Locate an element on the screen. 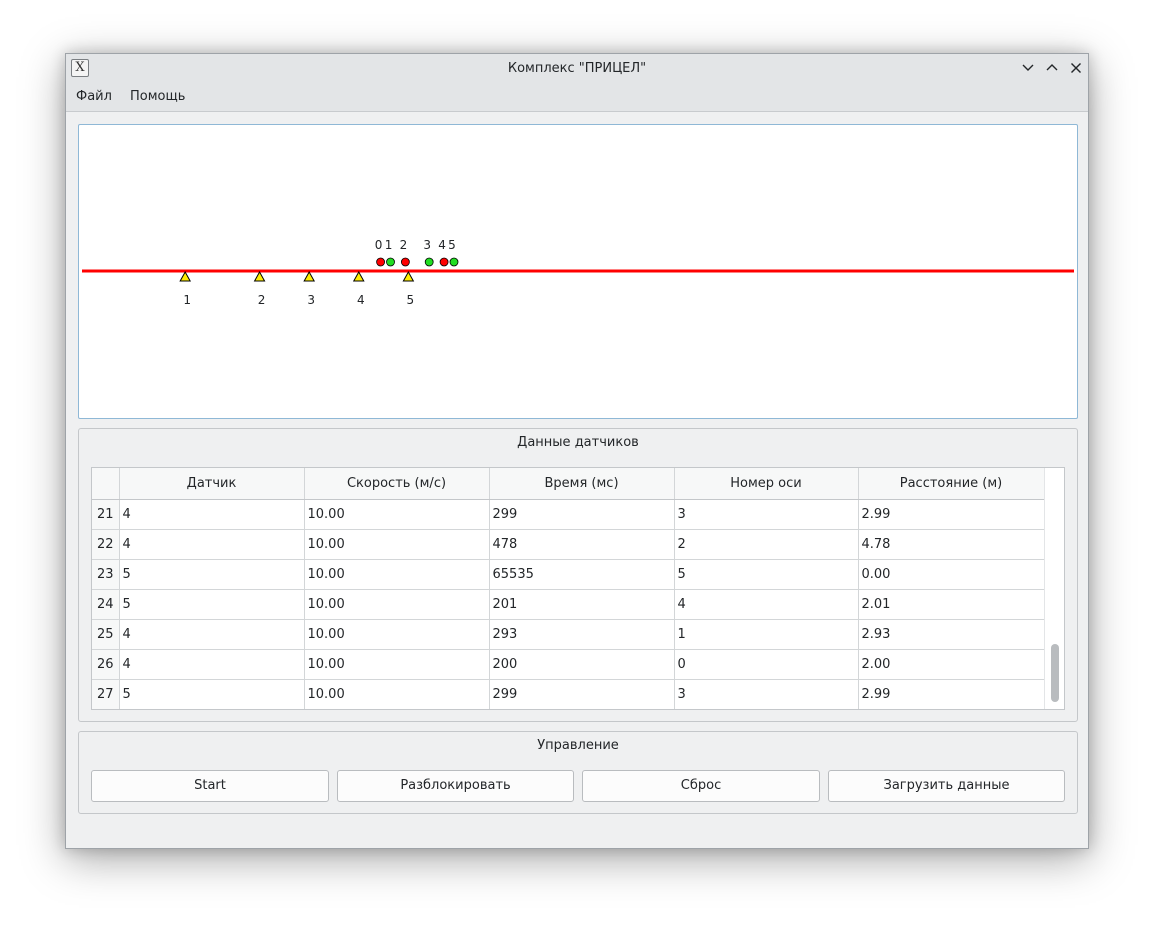 This screenshot has height=926, width=1154. row-number: 26 is located at coordinates (106, 664).